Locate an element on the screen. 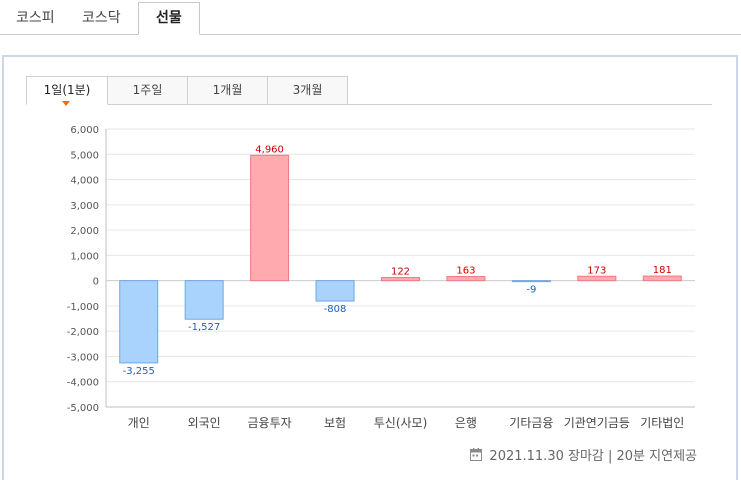 The width and height of the screenshot is (741, 480). data-label: 163 is located at coordinates (465, 271).